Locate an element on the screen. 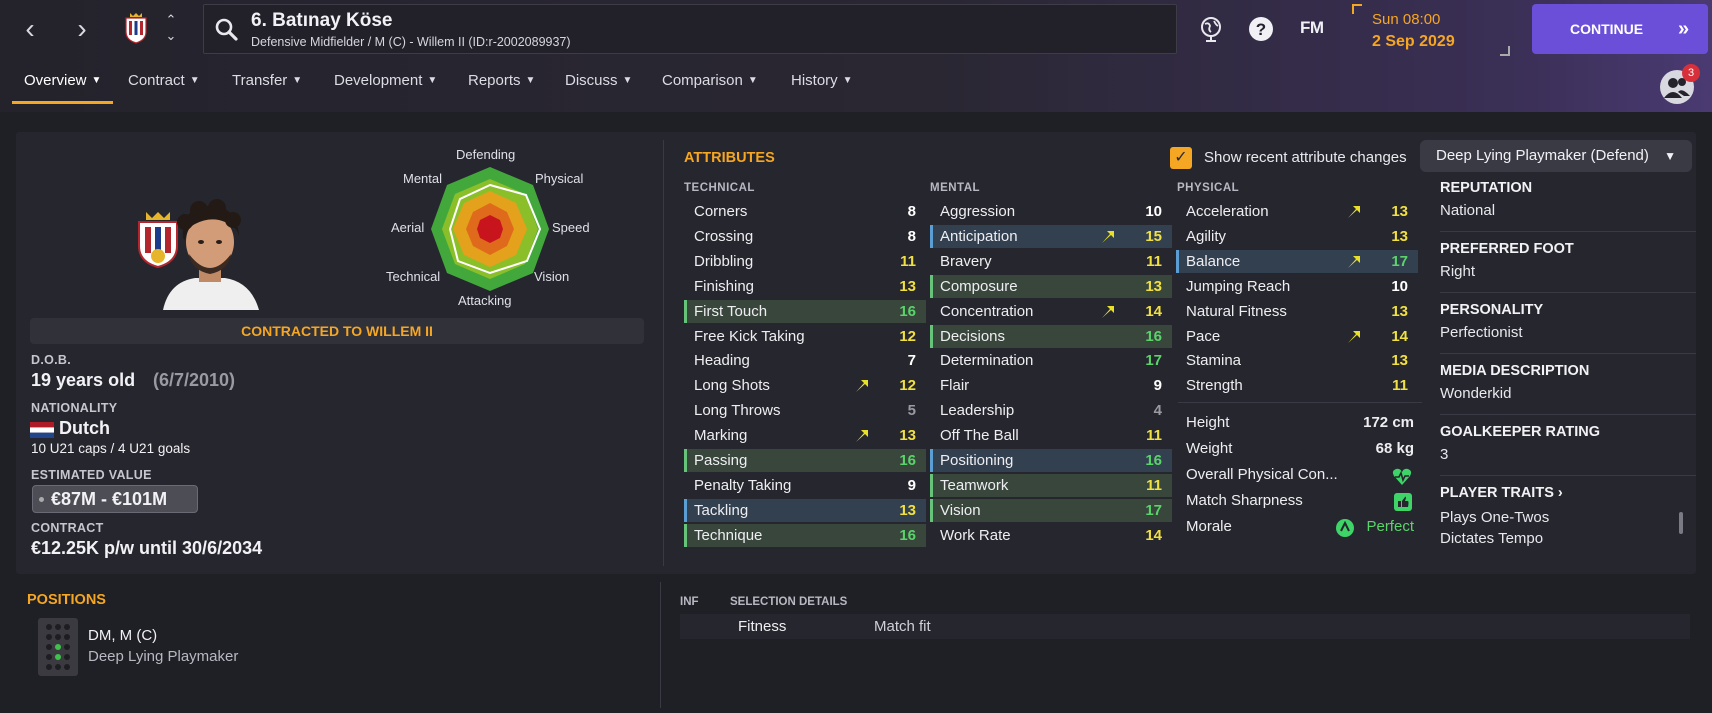 This screenshot has width=1712, height=713. netherlands-flag-icon is located at coordinates (42, 430).